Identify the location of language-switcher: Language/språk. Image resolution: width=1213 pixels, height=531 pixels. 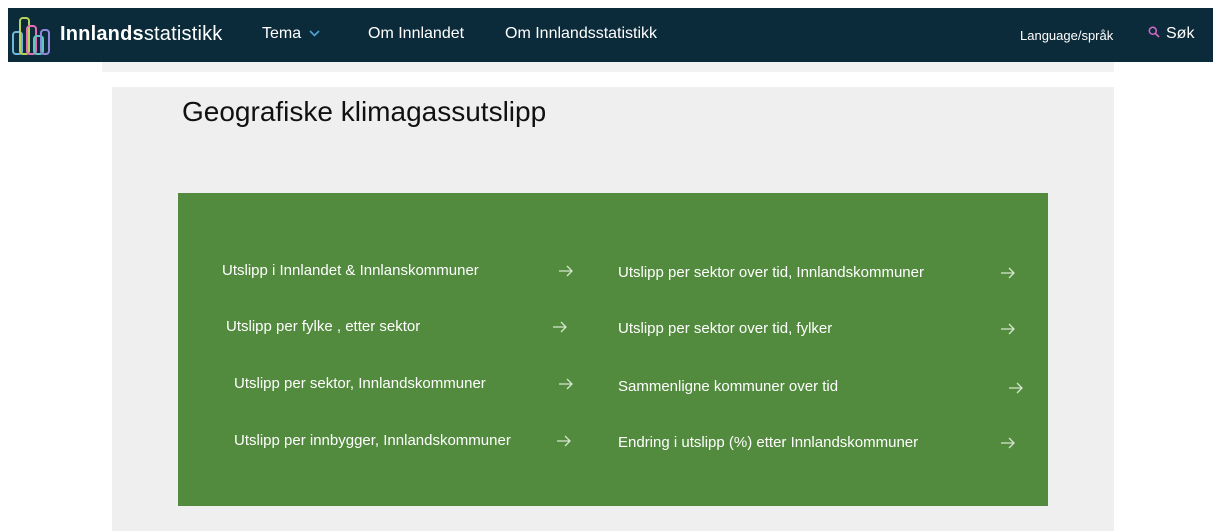
(1066, 35).